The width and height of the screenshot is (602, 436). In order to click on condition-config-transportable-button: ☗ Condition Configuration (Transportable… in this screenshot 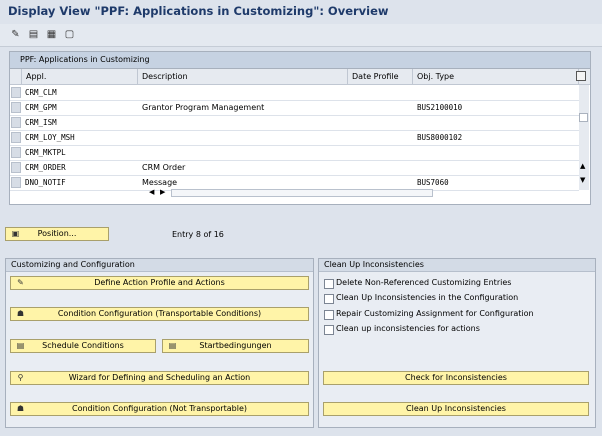, I will do `click(159, 314)`.